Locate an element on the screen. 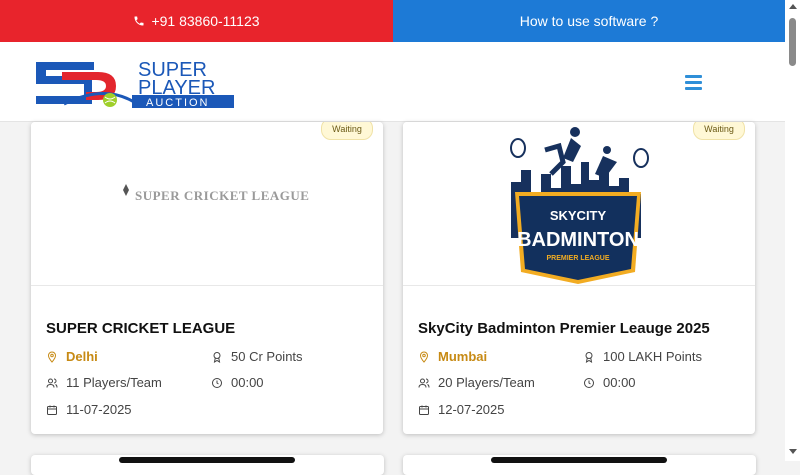 The image size is (800, 475). points-text: 50 Cr Points is located at coordinates (267, 356).